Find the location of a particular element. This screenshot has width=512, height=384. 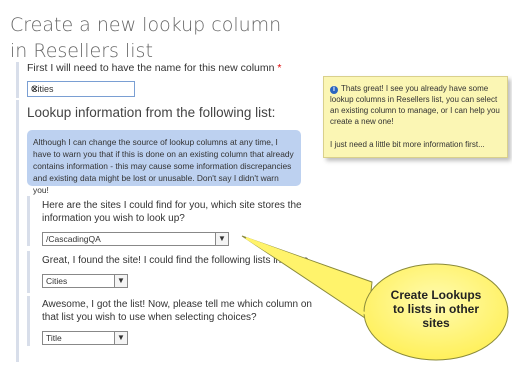

callout-line2: to lists in other is located at coordinates (435, 309).